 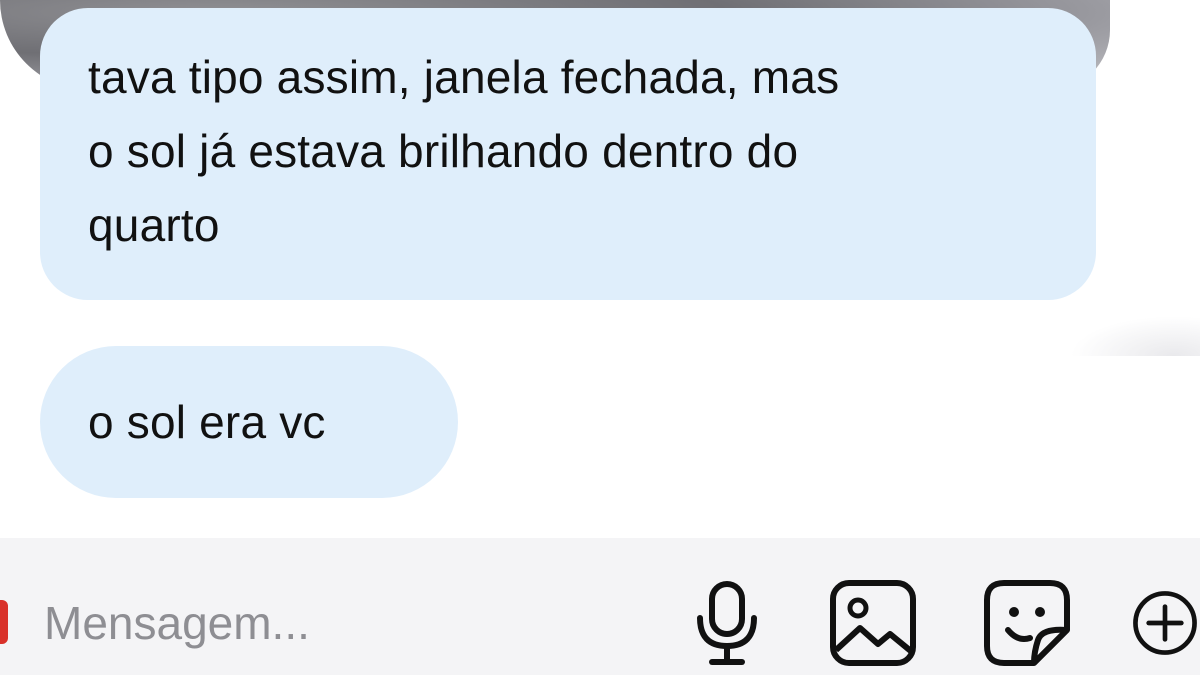 I want to click on plus-circle-icon, so click(x=1165, y=623).